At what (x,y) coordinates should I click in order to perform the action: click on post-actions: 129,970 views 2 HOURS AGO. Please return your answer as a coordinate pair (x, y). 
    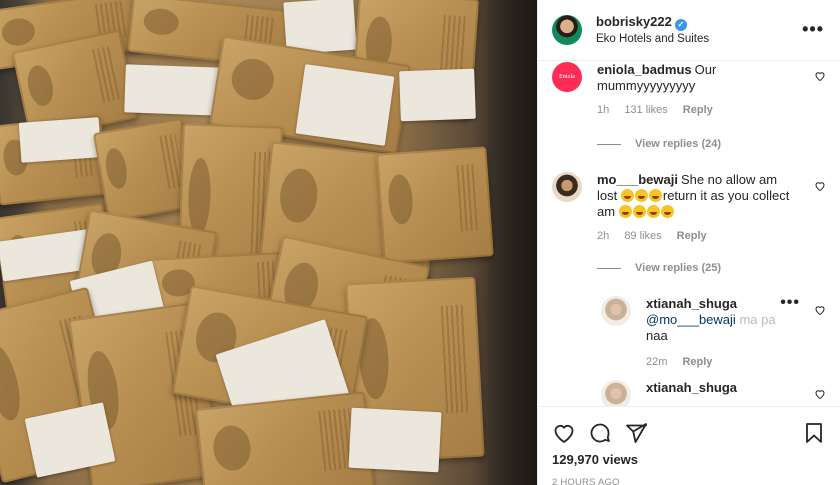
    Looking at the image, I should click on (689, 445).